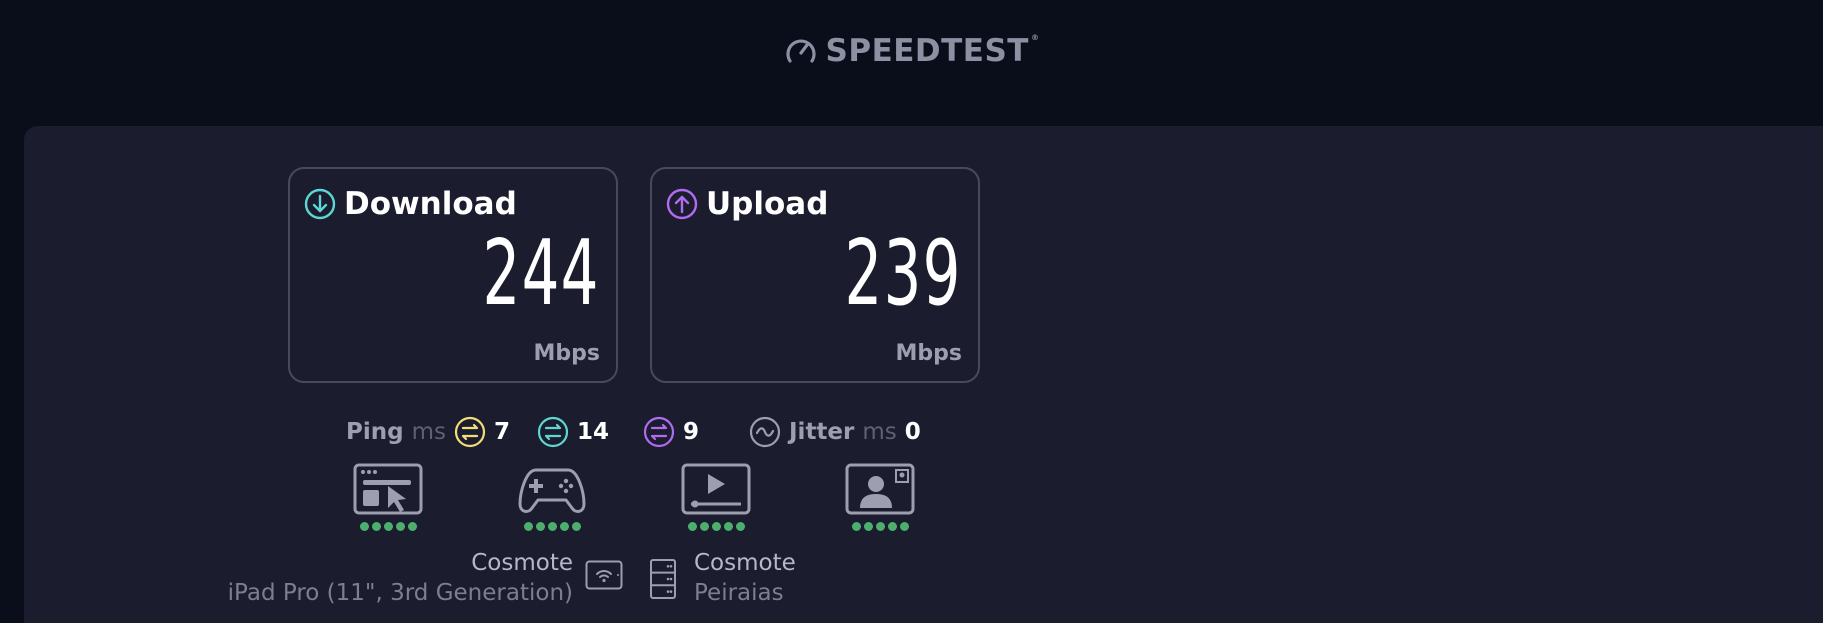 Image resolution: width=1823 pixels, height=623 pixels. Describe the element at coordinates (880, 489) in the screenshot. I see `video-call-icon` at that location.